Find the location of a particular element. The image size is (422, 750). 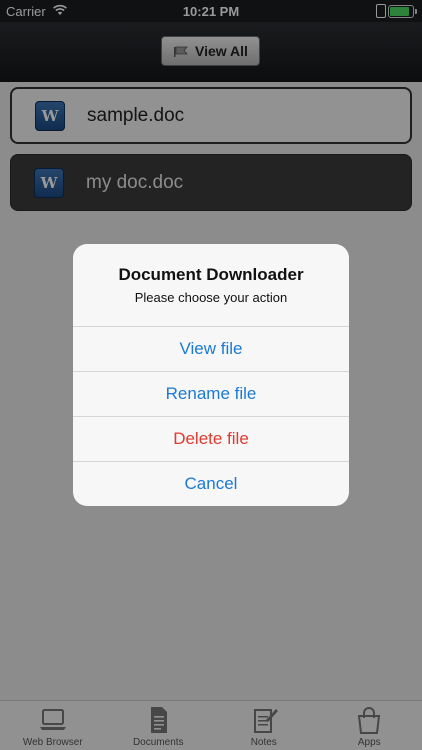

cancel-button: Cancel is located at coordinates (211, 483).